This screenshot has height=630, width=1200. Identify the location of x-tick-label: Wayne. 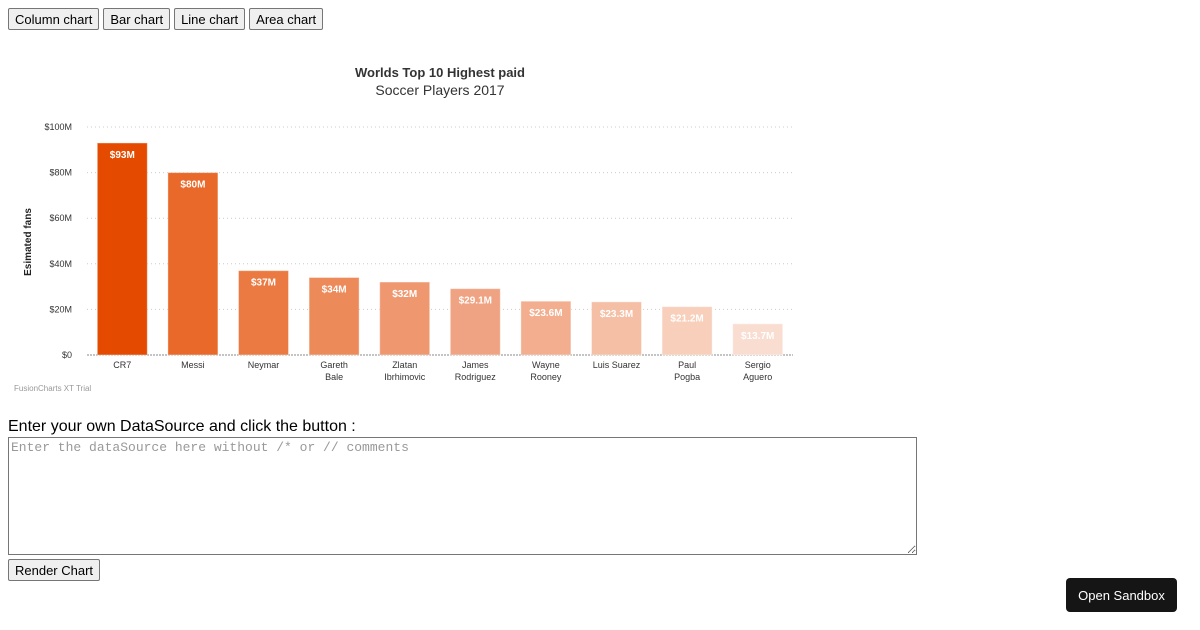
(546, 365).